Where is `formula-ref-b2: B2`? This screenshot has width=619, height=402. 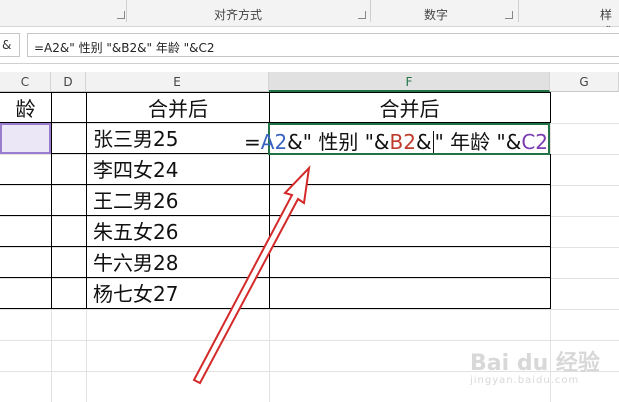
formula-ref-b2: B2 is located at coordinates (402, 142).